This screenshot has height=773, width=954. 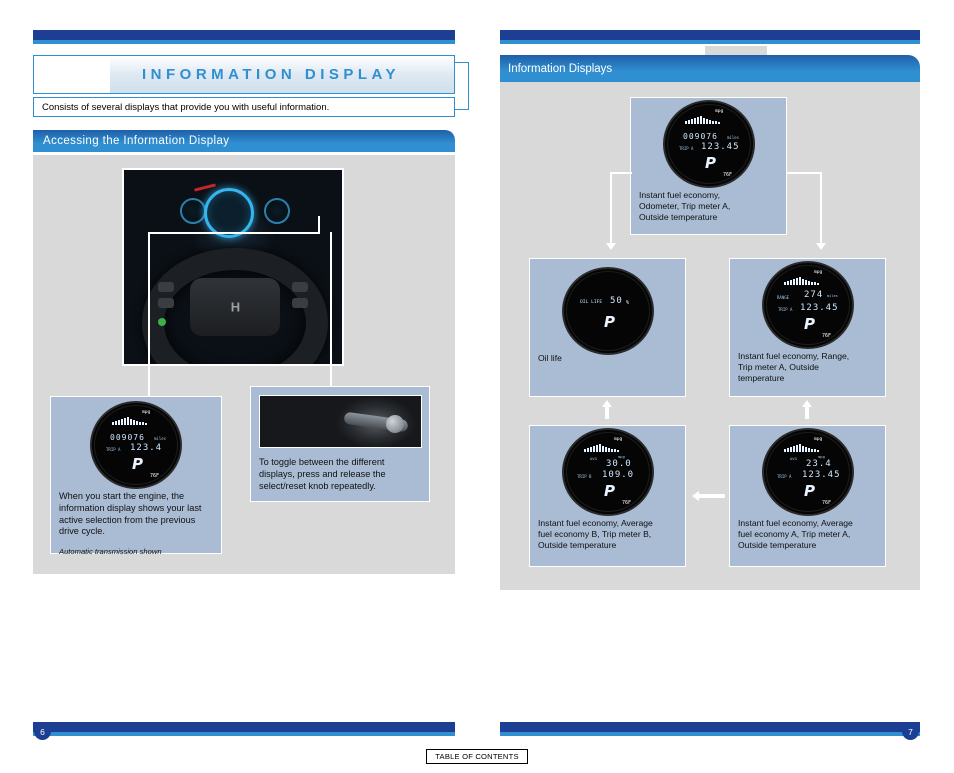 What do you see at coordinates (462, 86) in the screenshot?
I see `title-bracket` at bounding box center [462, 86].